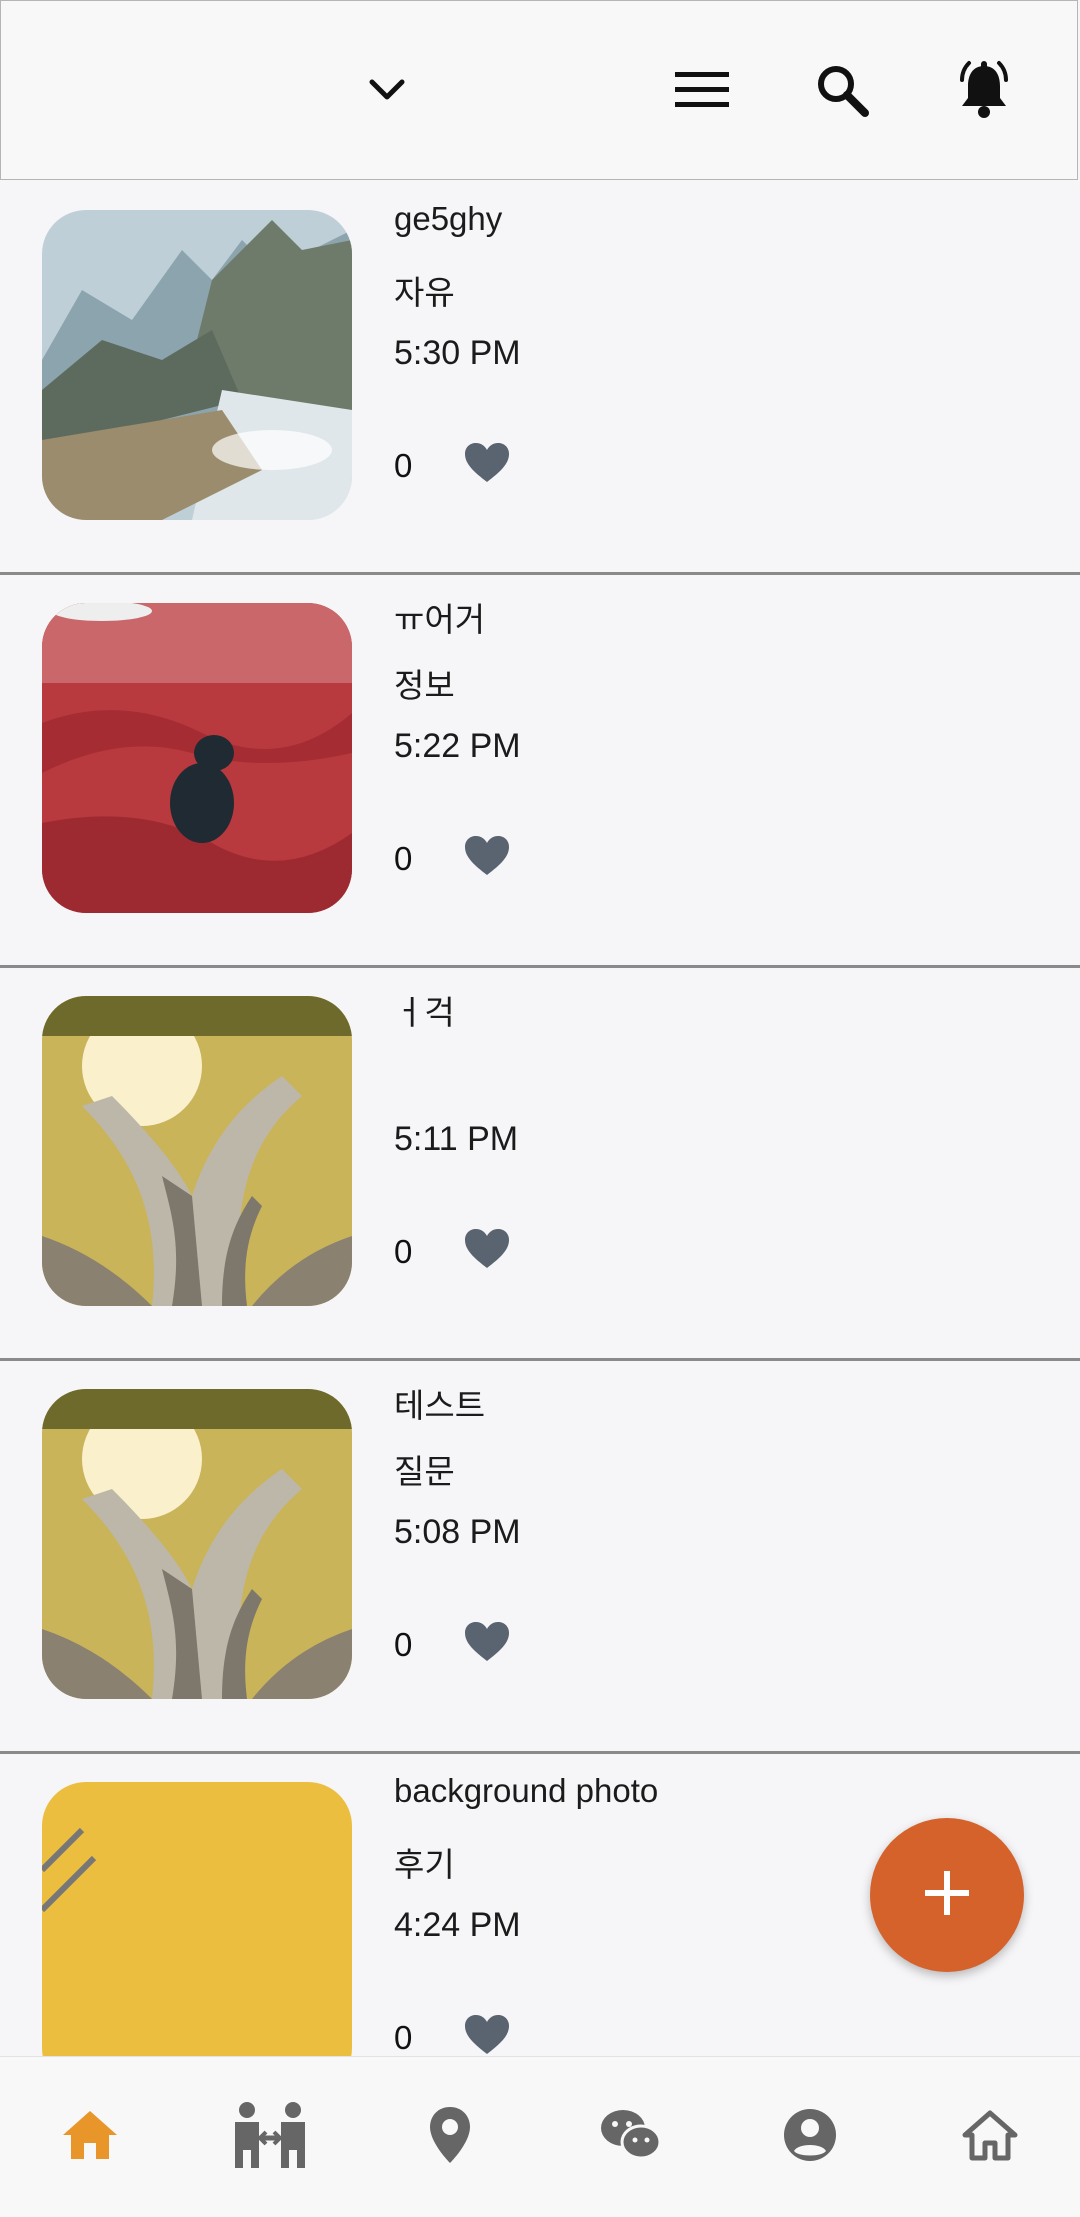  I want to click on notification-bell-icon, so click(984, 90).